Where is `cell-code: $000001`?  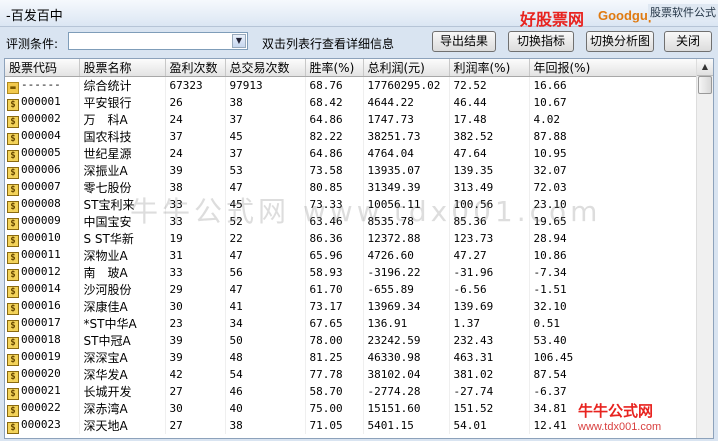
cell-code: $000001 is located at coordinates (42, 102).